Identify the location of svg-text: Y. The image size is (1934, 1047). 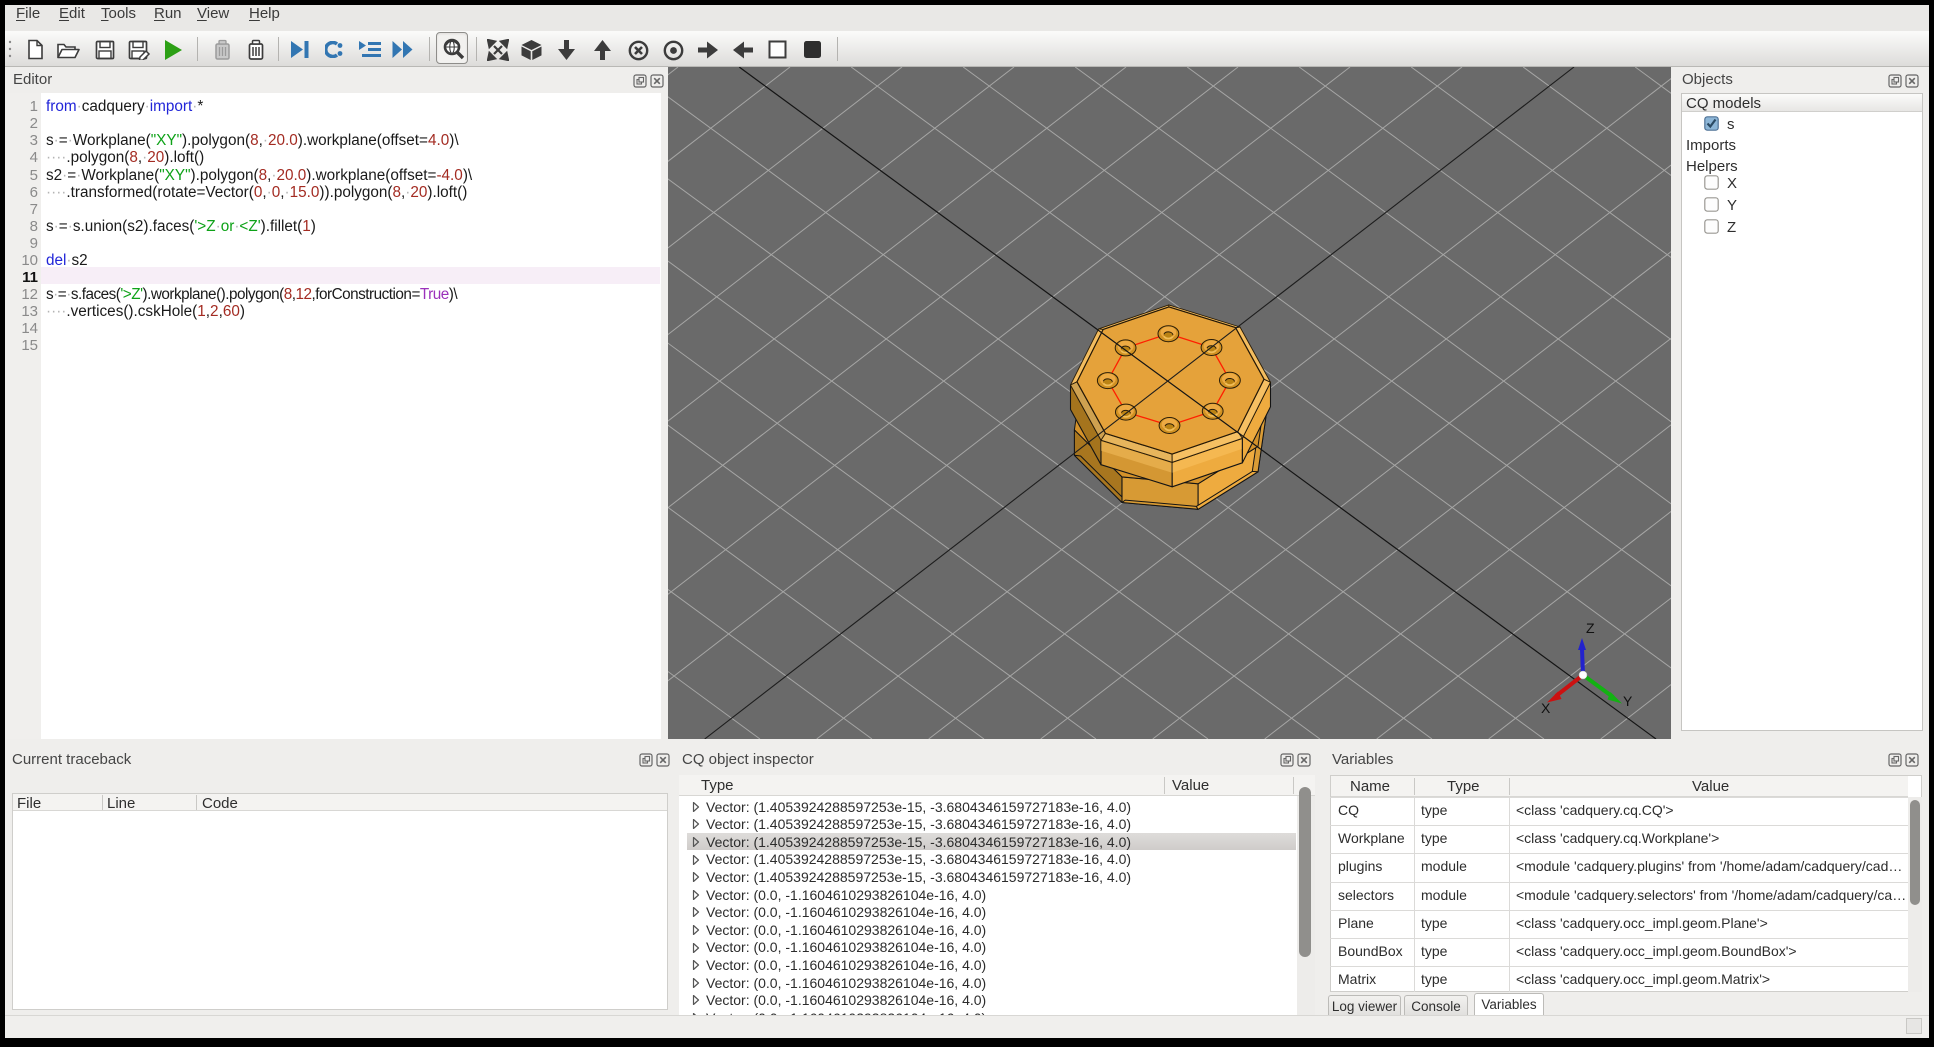
(1628, 701).